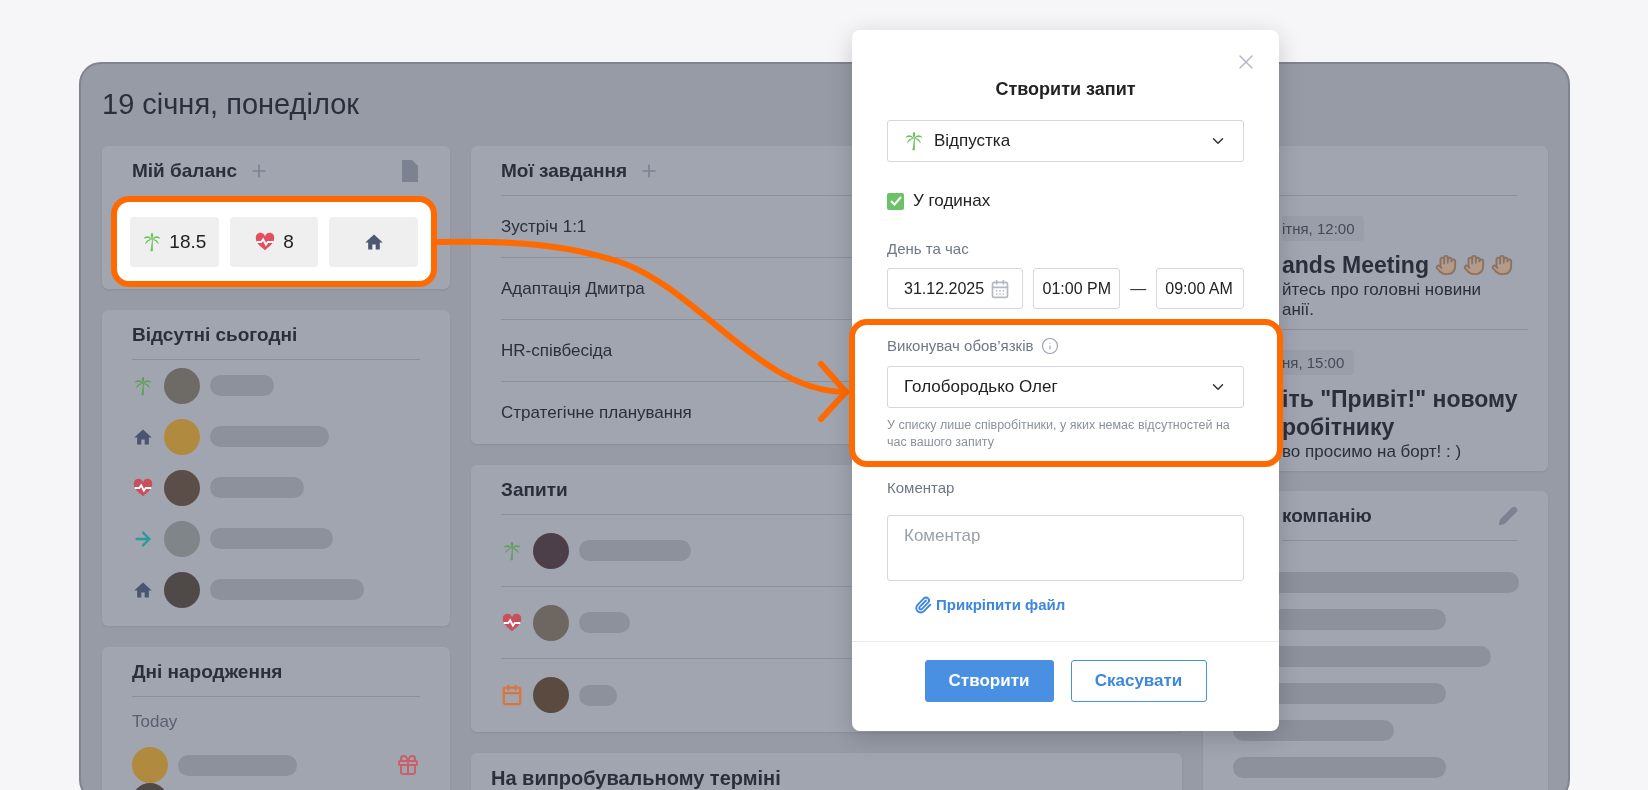 This screenshot has height=790, width=1648. Describe the element at coordinates (1338, 427) in the screenshot. I see `news-title: робітнику` at that location.